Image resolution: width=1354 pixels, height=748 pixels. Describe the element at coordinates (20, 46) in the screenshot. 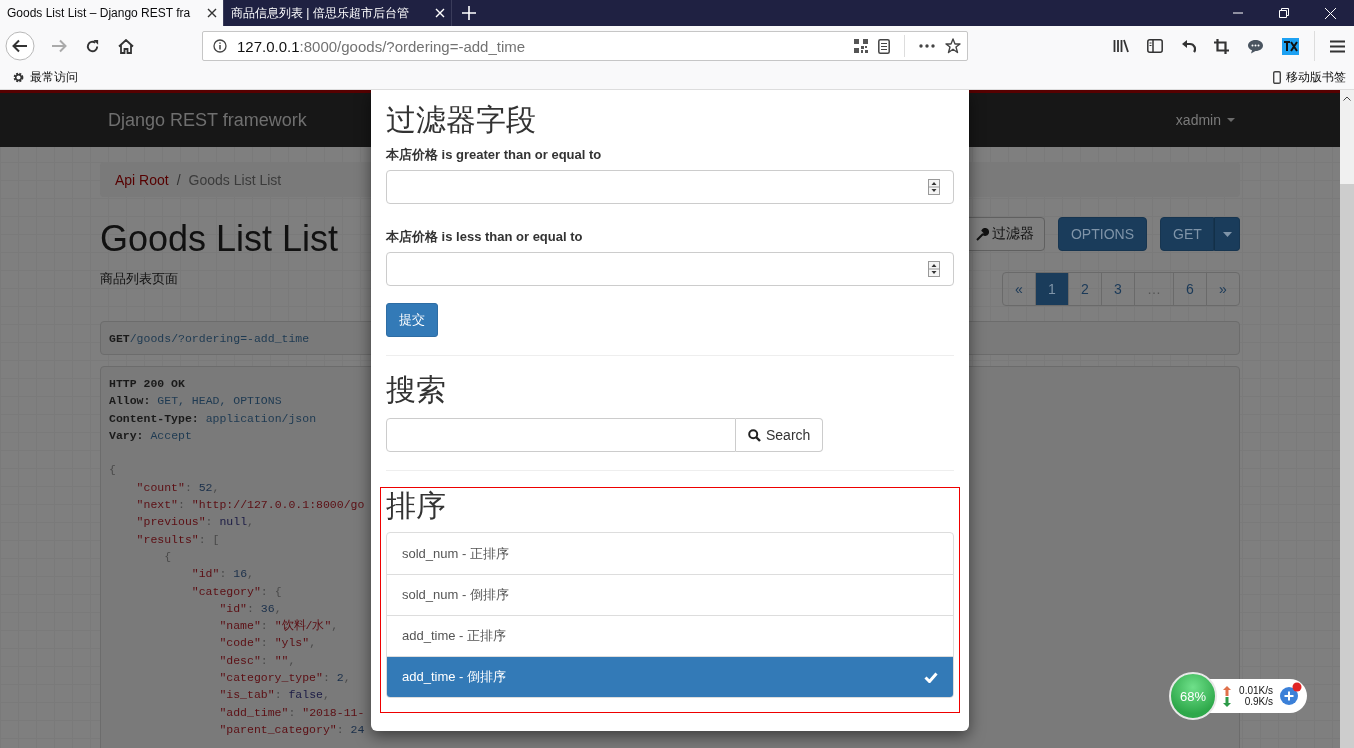

I see `back-icon` at that location.